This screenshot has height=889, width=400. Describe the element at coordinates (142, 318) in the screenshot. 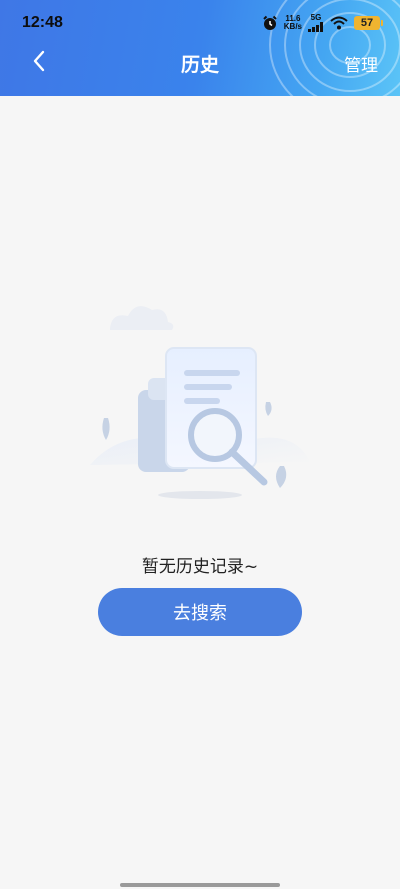

I see `cloud-shape` at that location.